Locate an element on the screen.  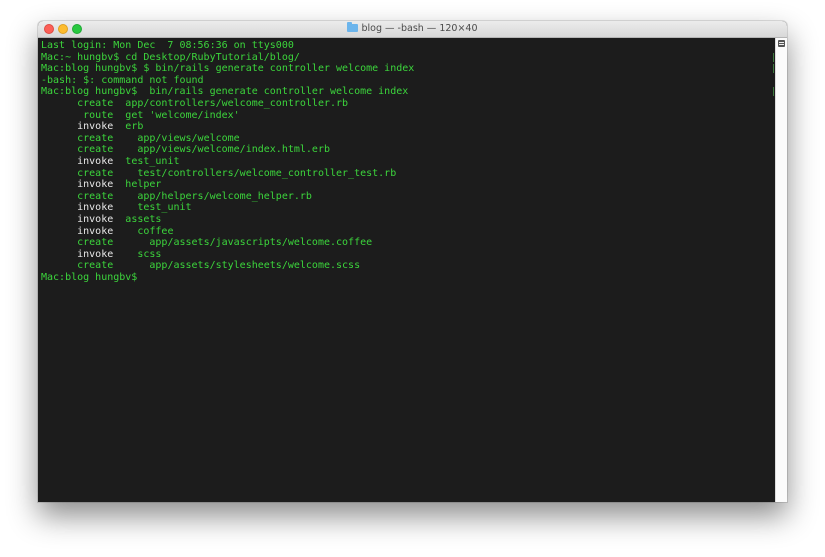
terminal-text-segment: Mac:blog hungbv$ is located at coordinates (92, 277).